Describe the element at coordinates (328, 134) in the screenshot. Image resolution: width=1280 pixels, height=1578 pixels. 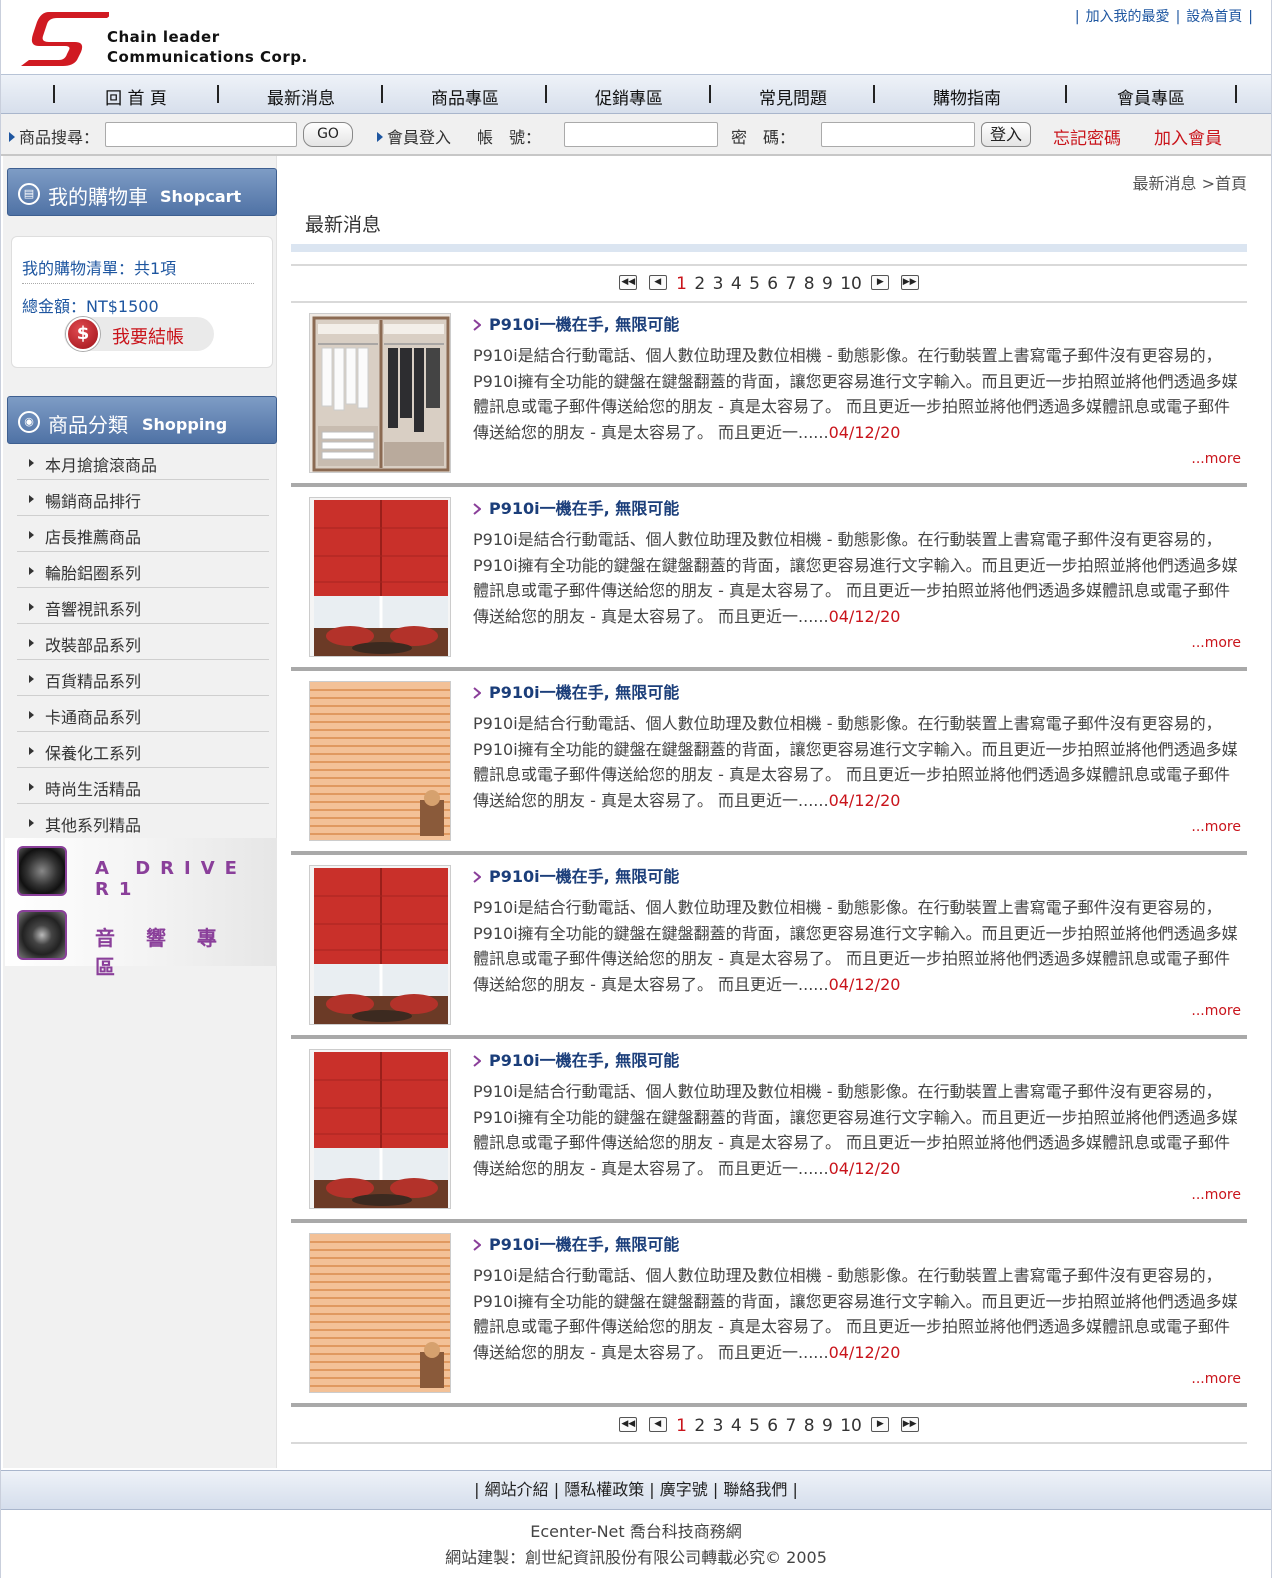
I see `search-go-button: GO` at that location.